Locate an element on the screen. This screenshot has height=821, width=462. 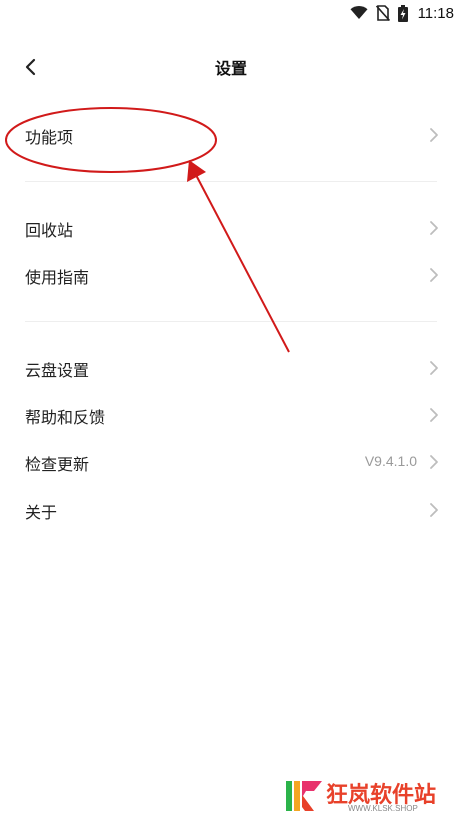
battery-charging-icon is located at coordinates (402, 13).